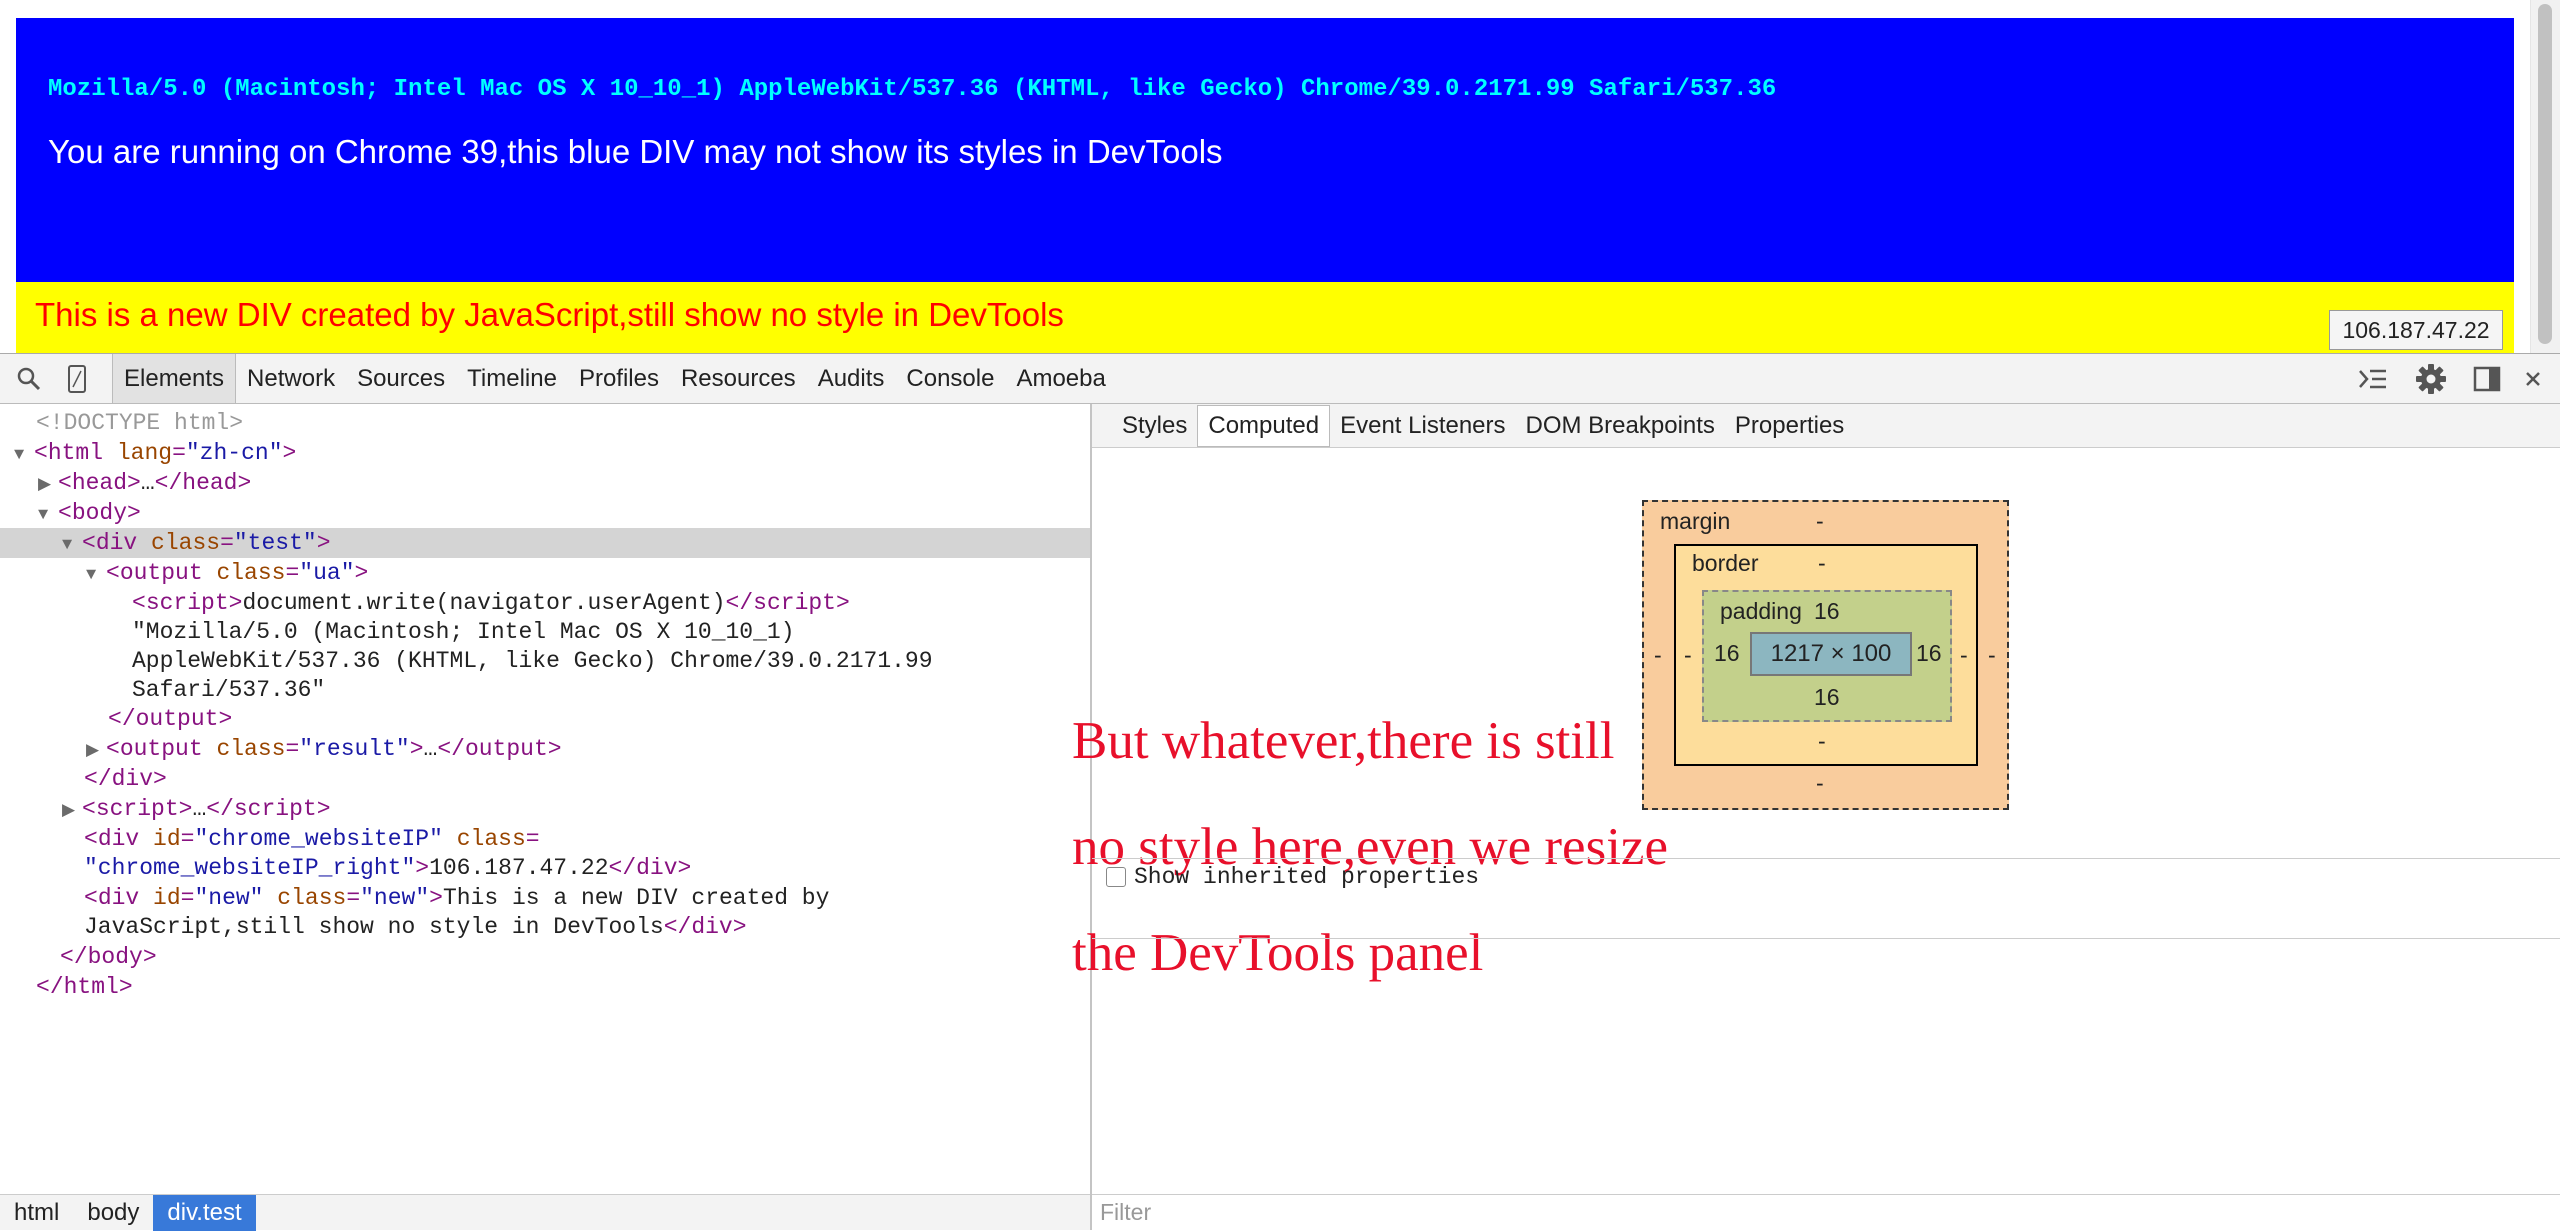  Describe the element at coordinates (1264, 425) in the screenshot. I see `tab-computed: Computed` at that location.